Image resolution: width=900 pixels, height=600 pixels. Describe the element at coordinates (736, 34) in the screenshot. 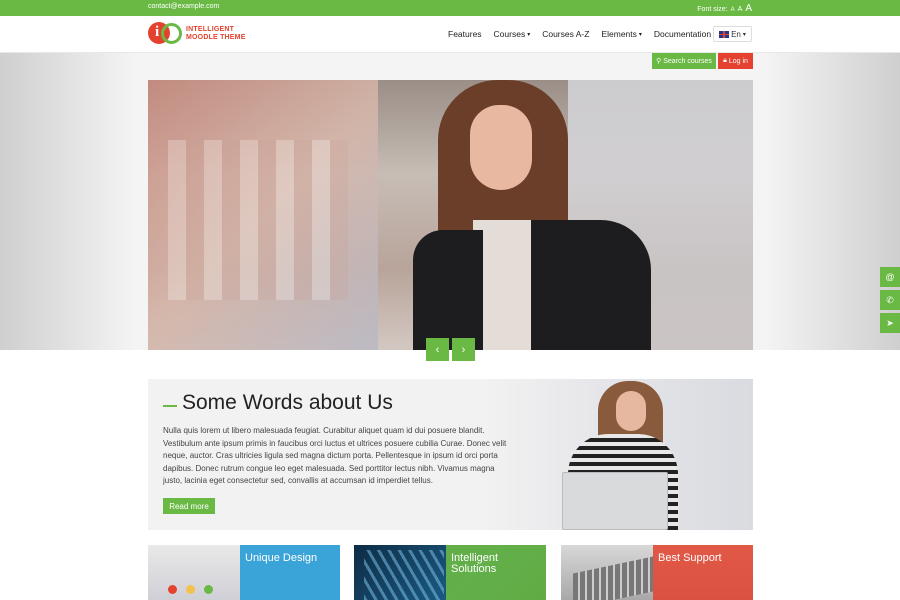

I see `language-label: En` at that location.